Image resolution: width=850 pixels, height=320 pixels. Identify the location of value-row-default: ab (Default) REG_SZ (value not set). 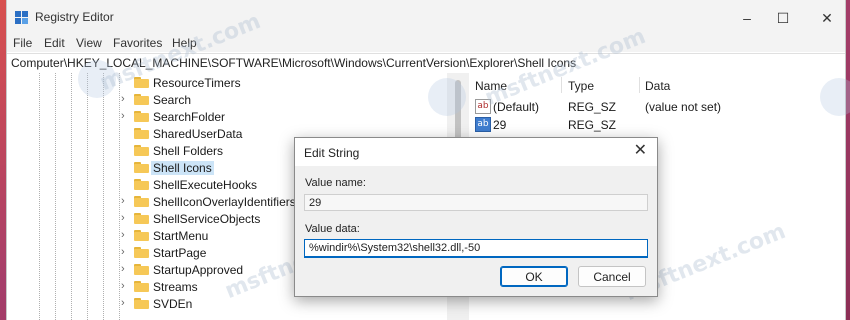
(657, 106).